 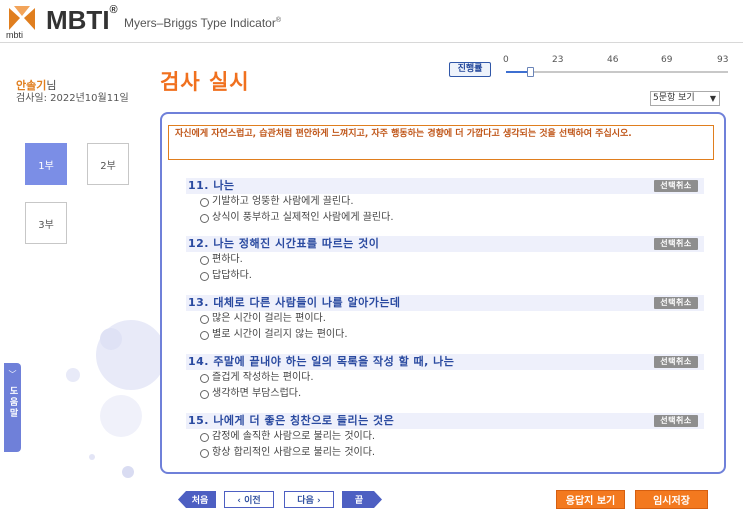 What do you see at coordinates (558, 60) in the screenshot?
I see `progress-tick-label: 23` at bounding box center [558, 60].